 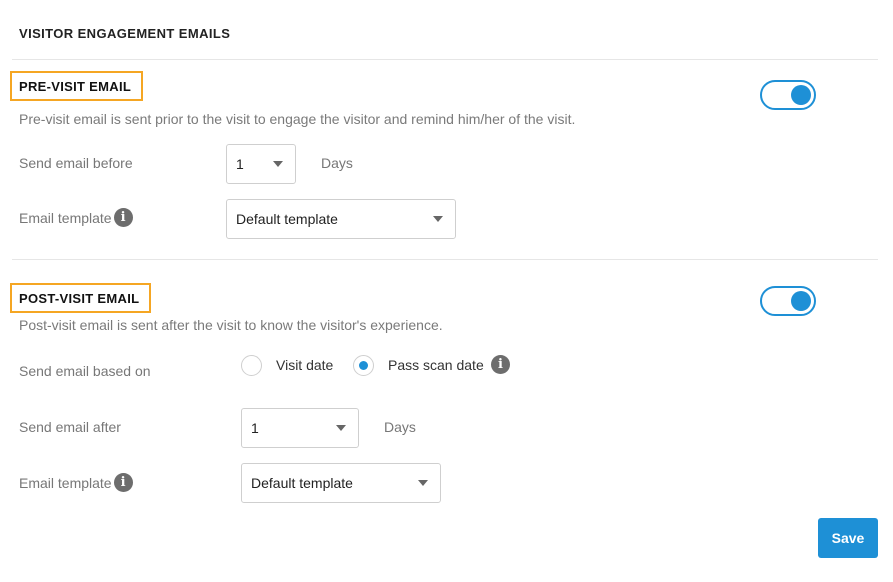 What do you see at coordinates (77, 86) in the screenshot?
I see `pre-visit-section-title: PRE-VISIT EMAIL` at bounding box center [77, 86].